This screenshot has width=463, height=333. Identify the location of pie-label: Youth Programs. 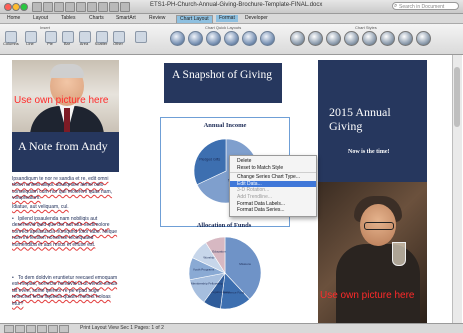
(204, 269).